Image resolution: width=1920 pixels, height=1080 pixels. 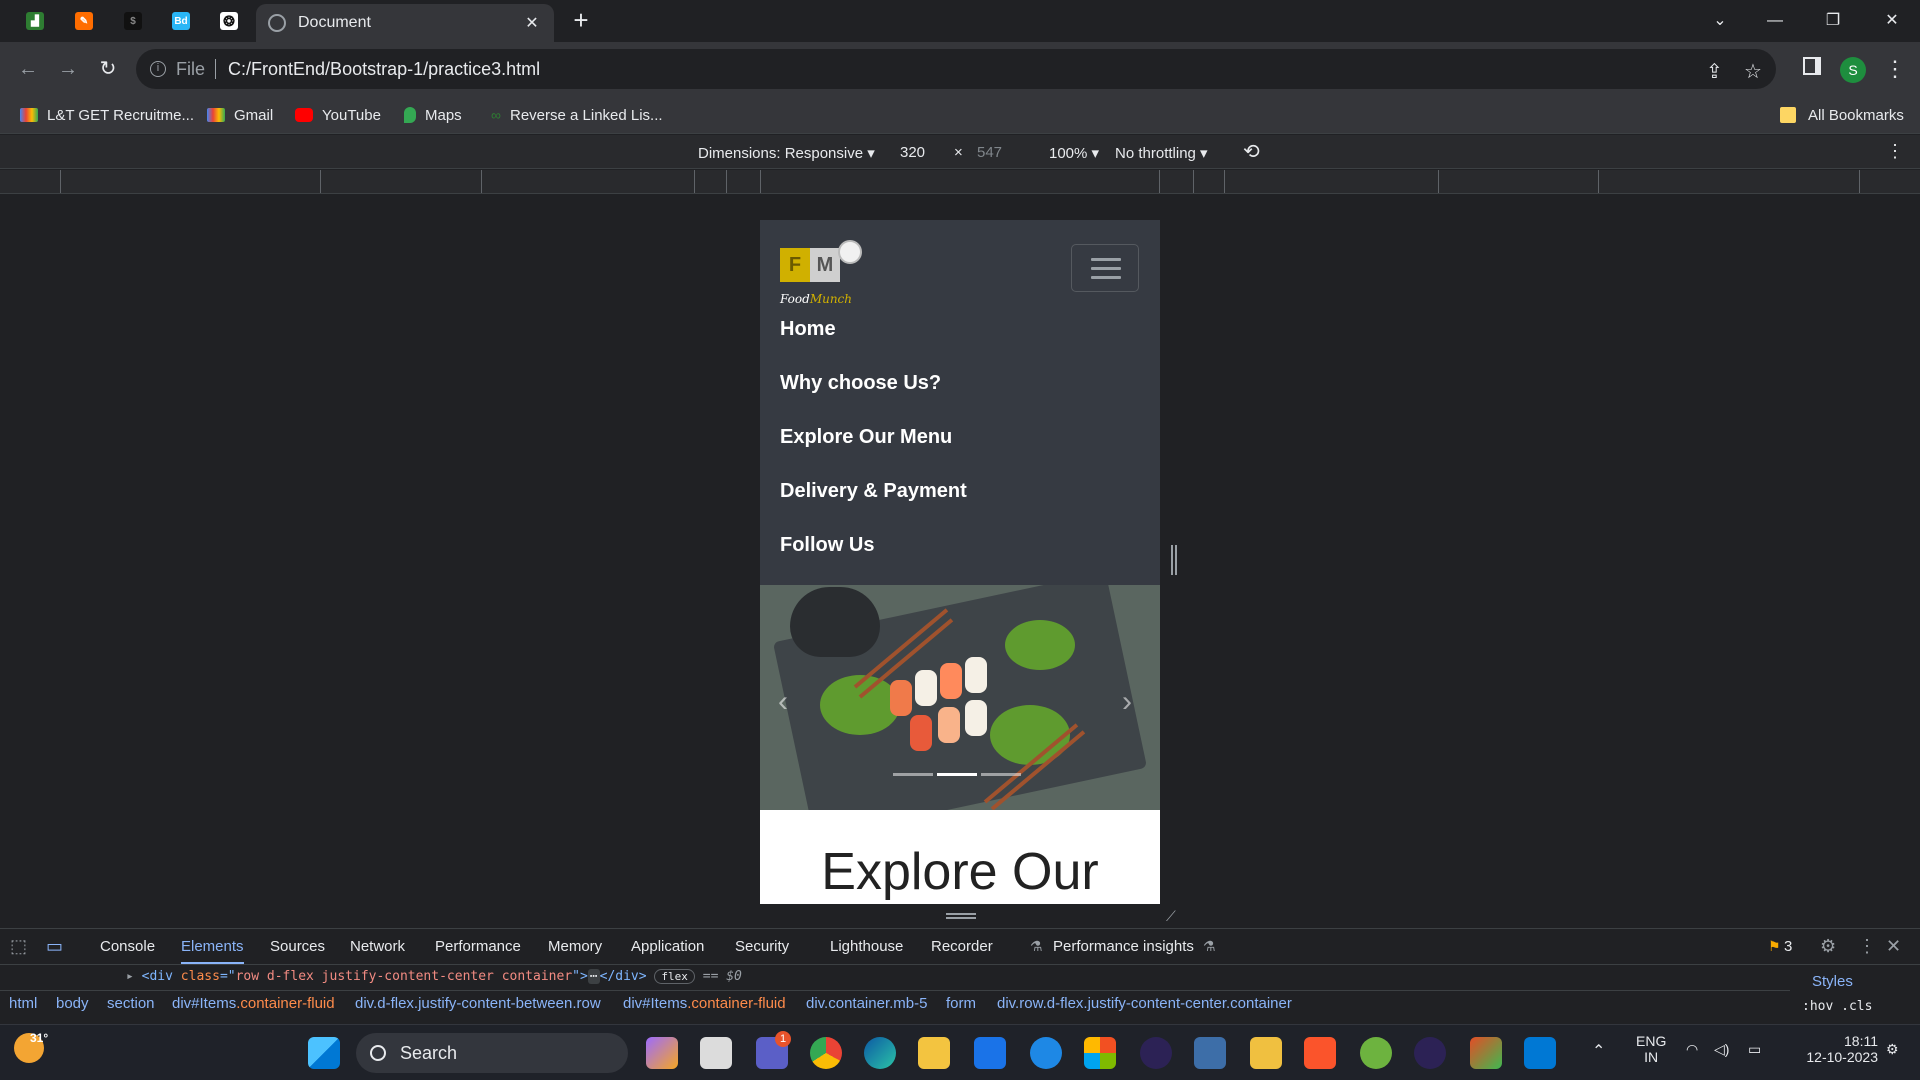 What do you see at coordinates (28, 69) in the screenshot?
I see `back-button: ←` at bounding box center [28, 69].